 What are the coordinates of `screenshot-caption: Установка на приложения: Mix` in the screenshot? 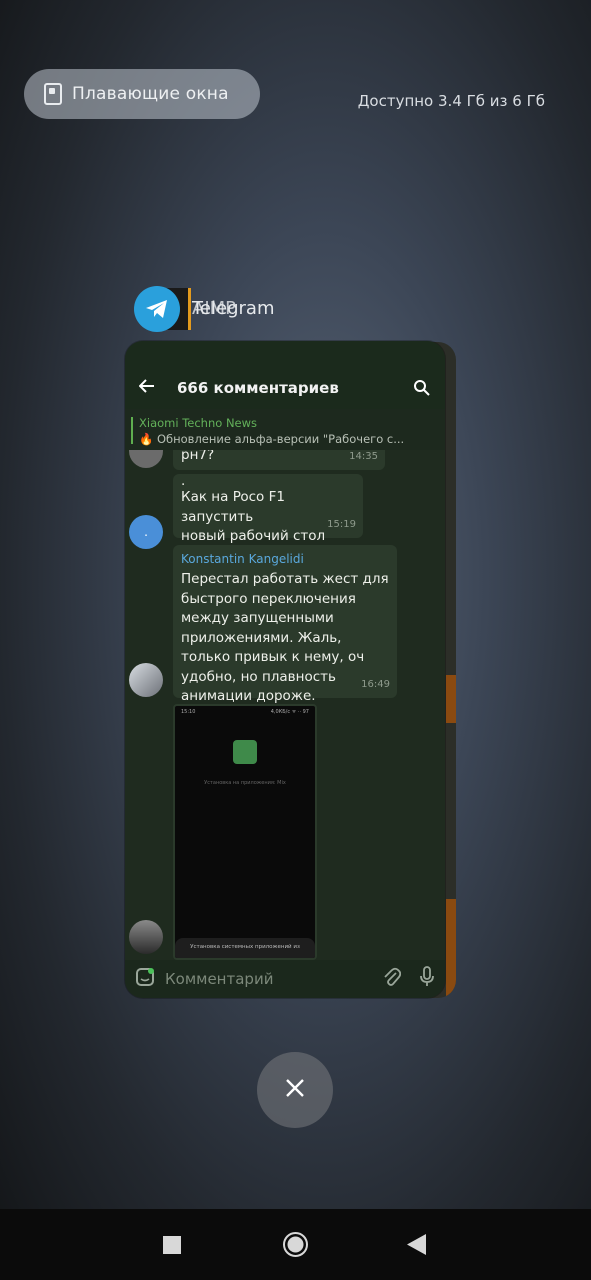 It's located at (245, 783).